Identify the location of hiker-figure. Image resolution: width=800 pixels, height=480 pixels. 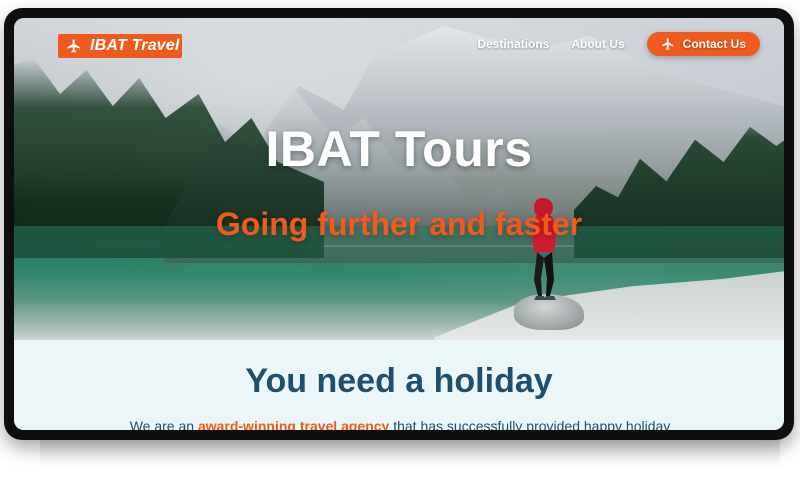
(544, 249).